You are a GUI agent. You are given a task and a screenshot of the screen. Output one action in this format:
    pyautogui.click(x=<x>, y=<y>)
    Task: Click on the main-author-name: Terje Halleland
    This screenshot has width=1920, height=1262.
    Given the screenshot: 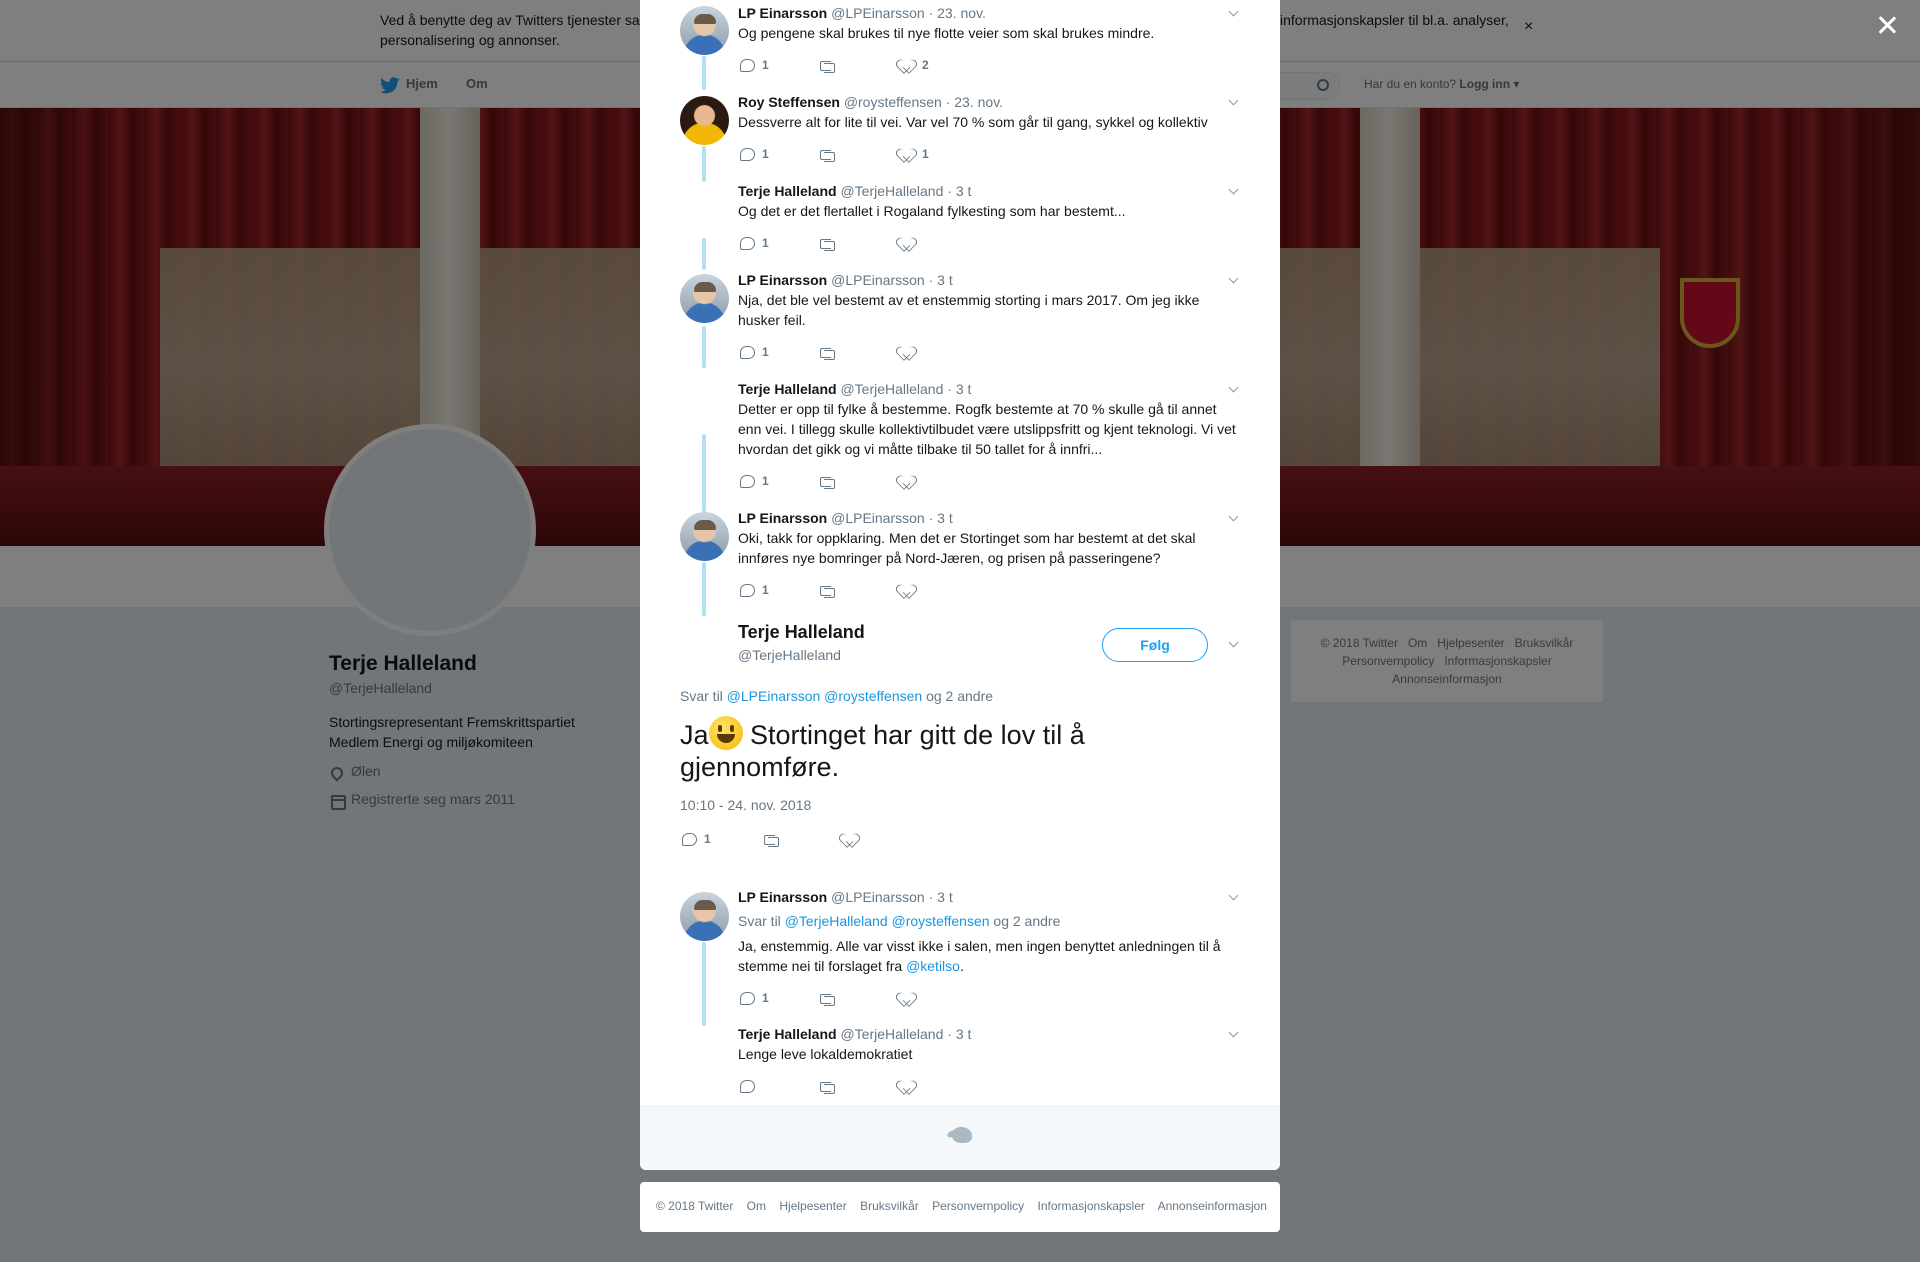 What is the action you would take?
    pyautogui.click(x=801, y=632)
    